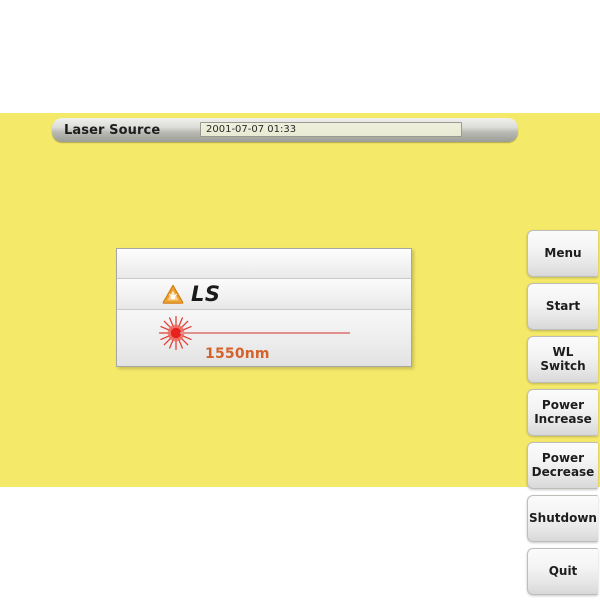 The width and height of the screenshot is (600, 601). Describe the element at coordinates (562, 412) in the screenshot. I see `power-increase-button: Power Increase` at that location.